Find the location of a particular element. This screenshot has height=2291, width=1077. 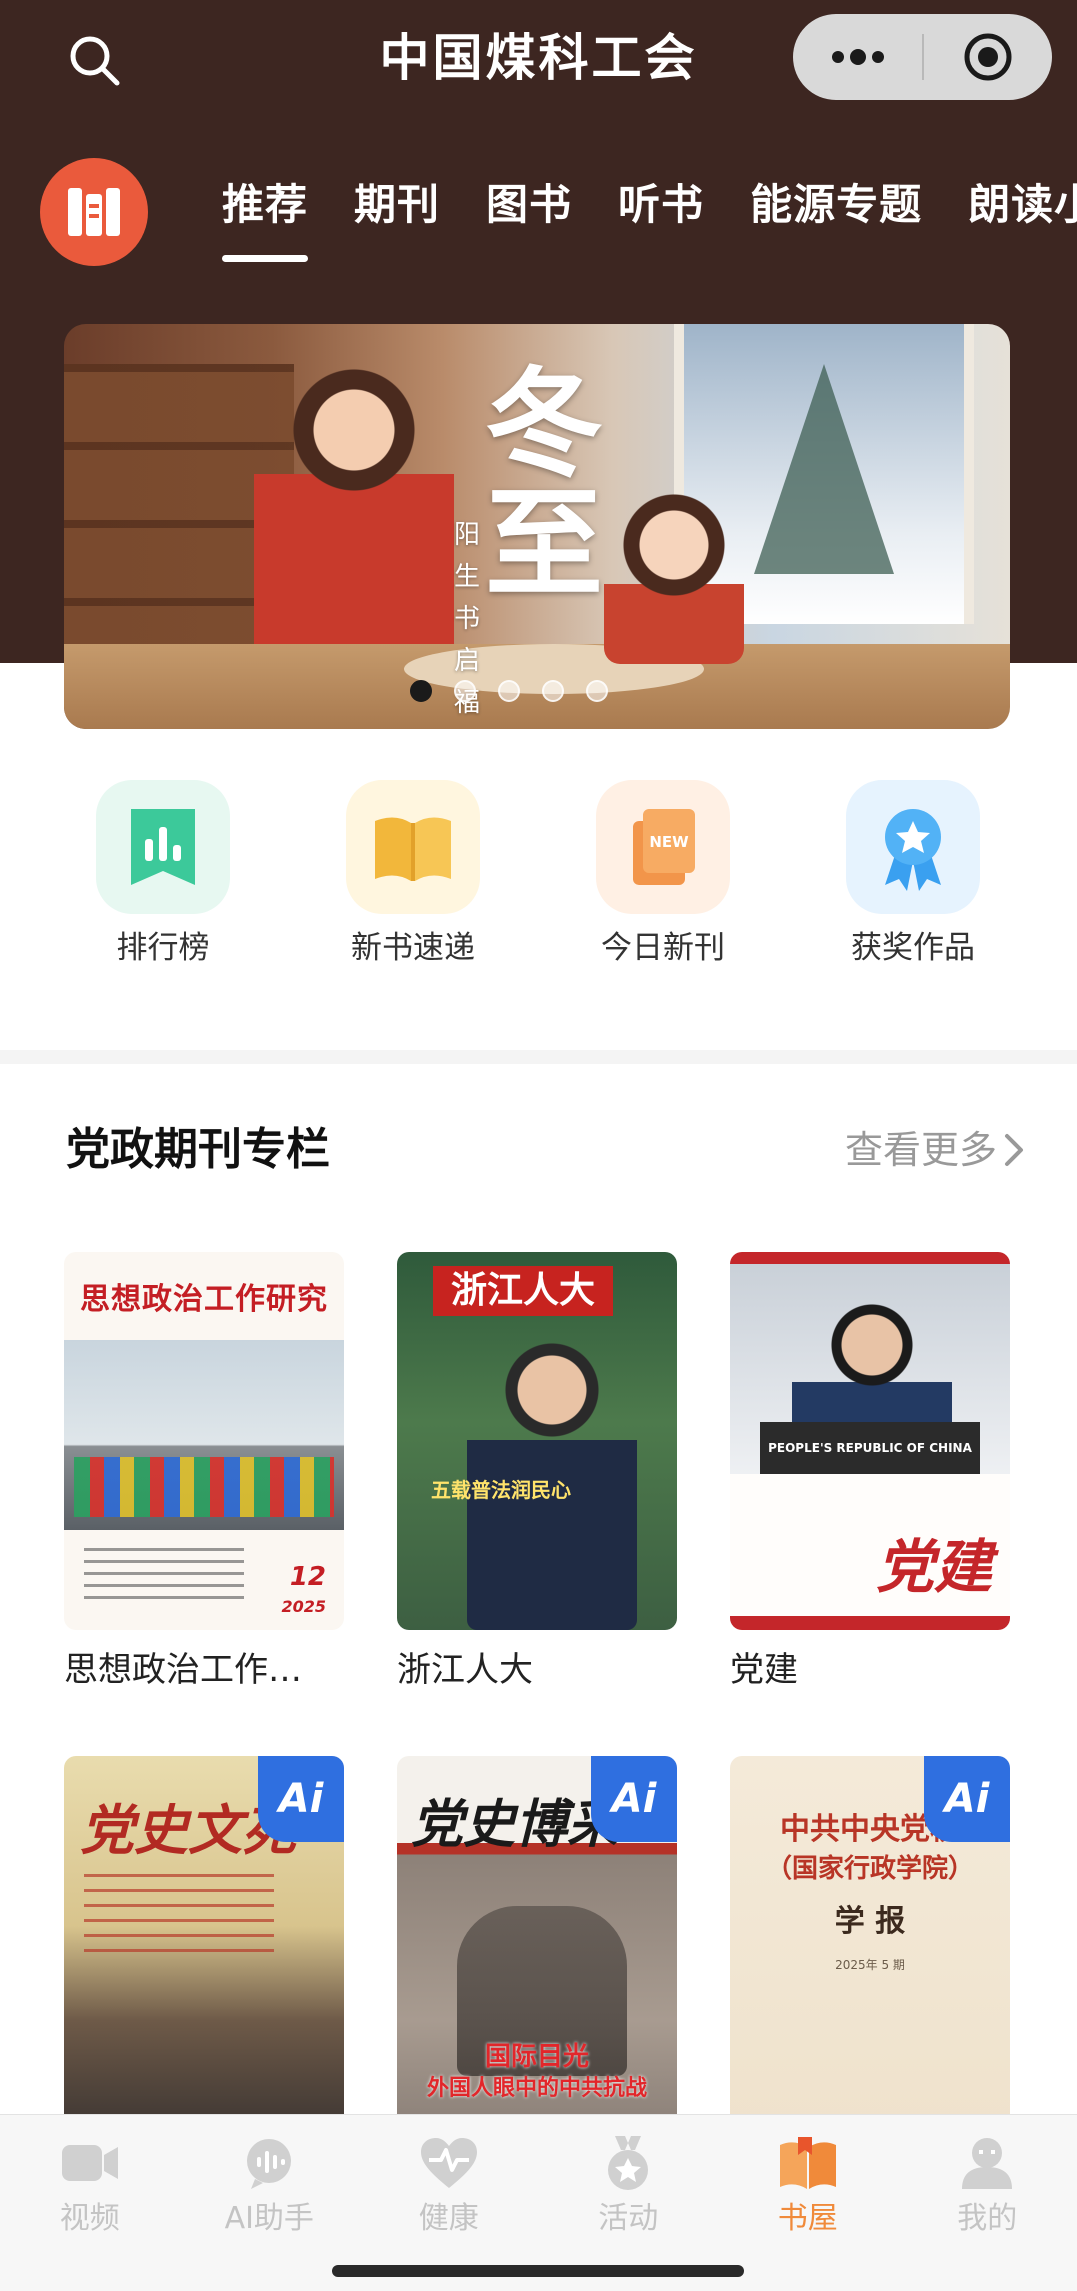

cover-issue-year: 2025 is located at coordinates (303, 1606).